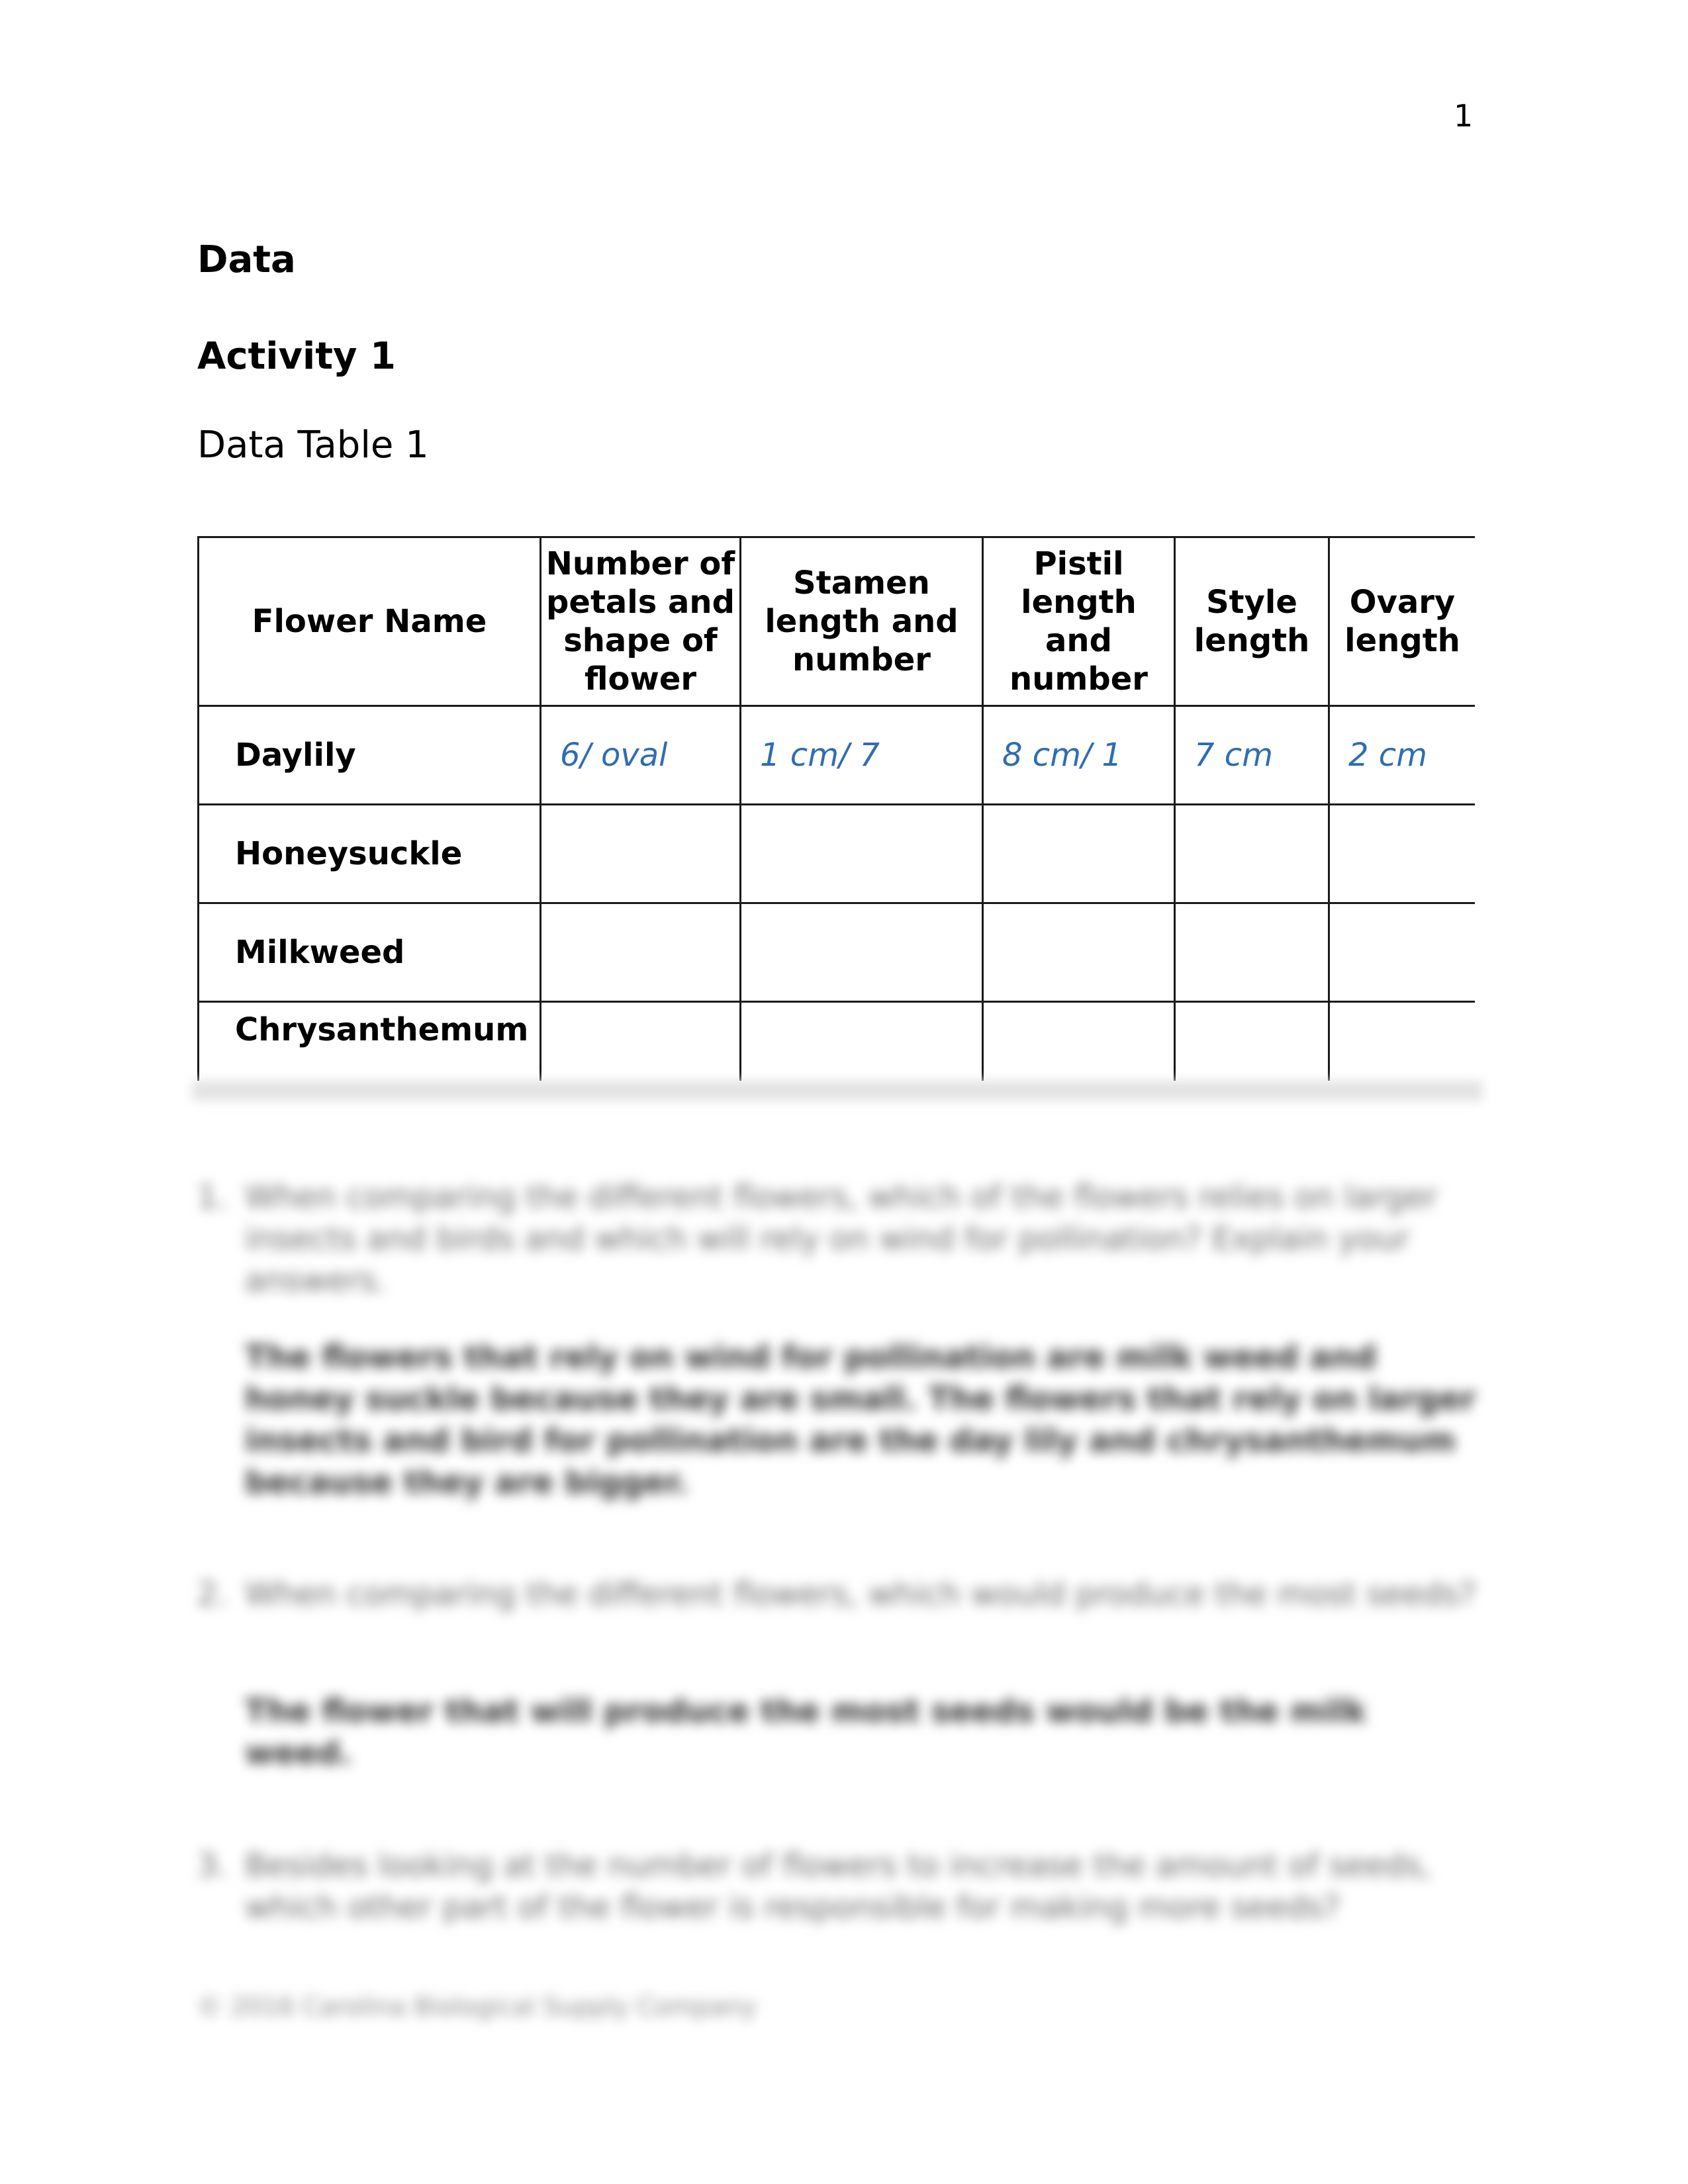  What do you see at coordinates (640, 621) in the screenshot?
I see `header-petals: Number of petals and shape of flower` at bounding box center [640, 621].